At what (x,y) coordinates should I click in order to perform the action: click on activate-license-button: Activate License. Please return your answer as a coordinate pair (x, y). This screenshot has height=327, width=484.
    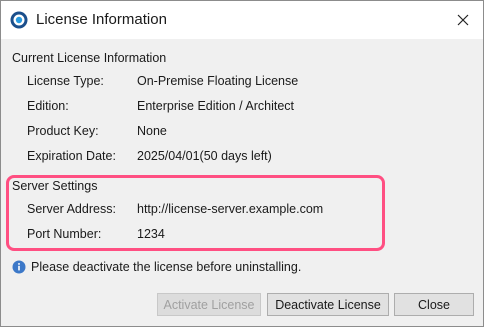
    Looking at the image, I should click on (209, 304).